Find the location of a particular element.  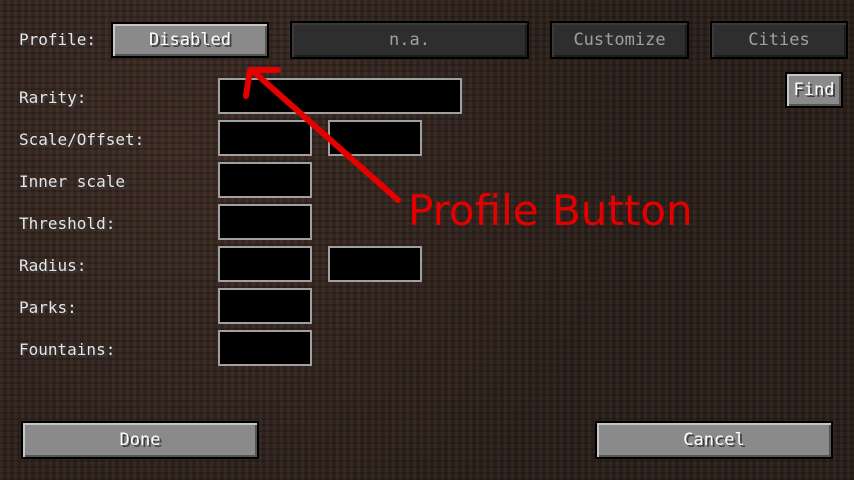

annotation-arrow is located at coordinates (322, 135).